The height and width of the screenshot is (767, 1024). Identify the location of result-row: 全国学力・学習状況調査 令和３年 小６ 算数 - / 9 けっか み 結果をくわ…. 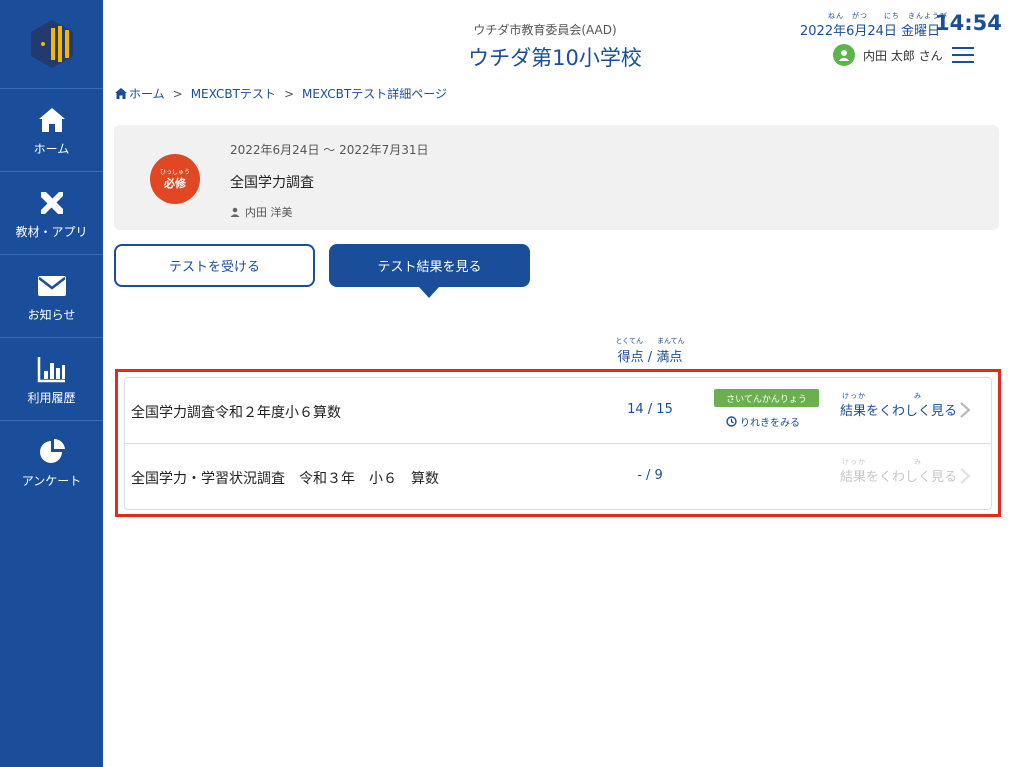
(558, 477).